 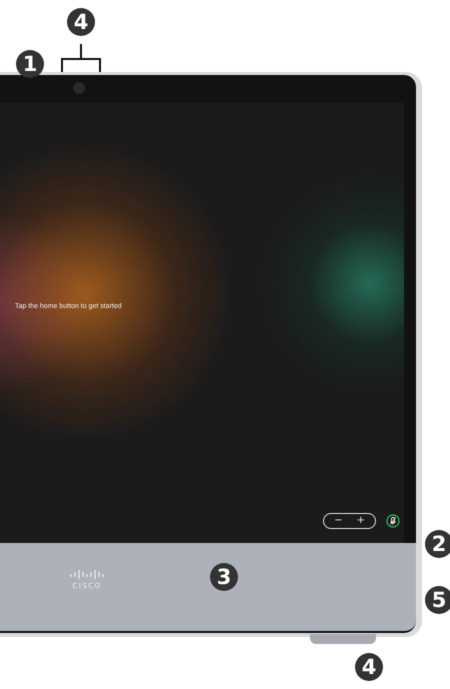 What do you see at coordinates (81, 58) in the screenshot?
I see `bracket-leader` at bounding box center [81, 58].